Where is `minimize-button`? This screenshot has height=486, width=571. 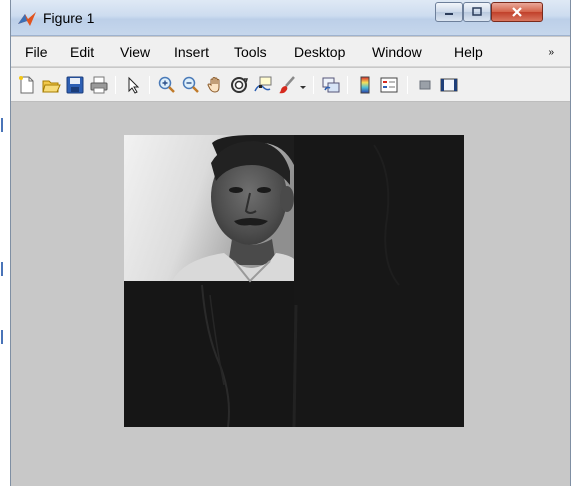
minimize-button is located at coordinates (449, 12).